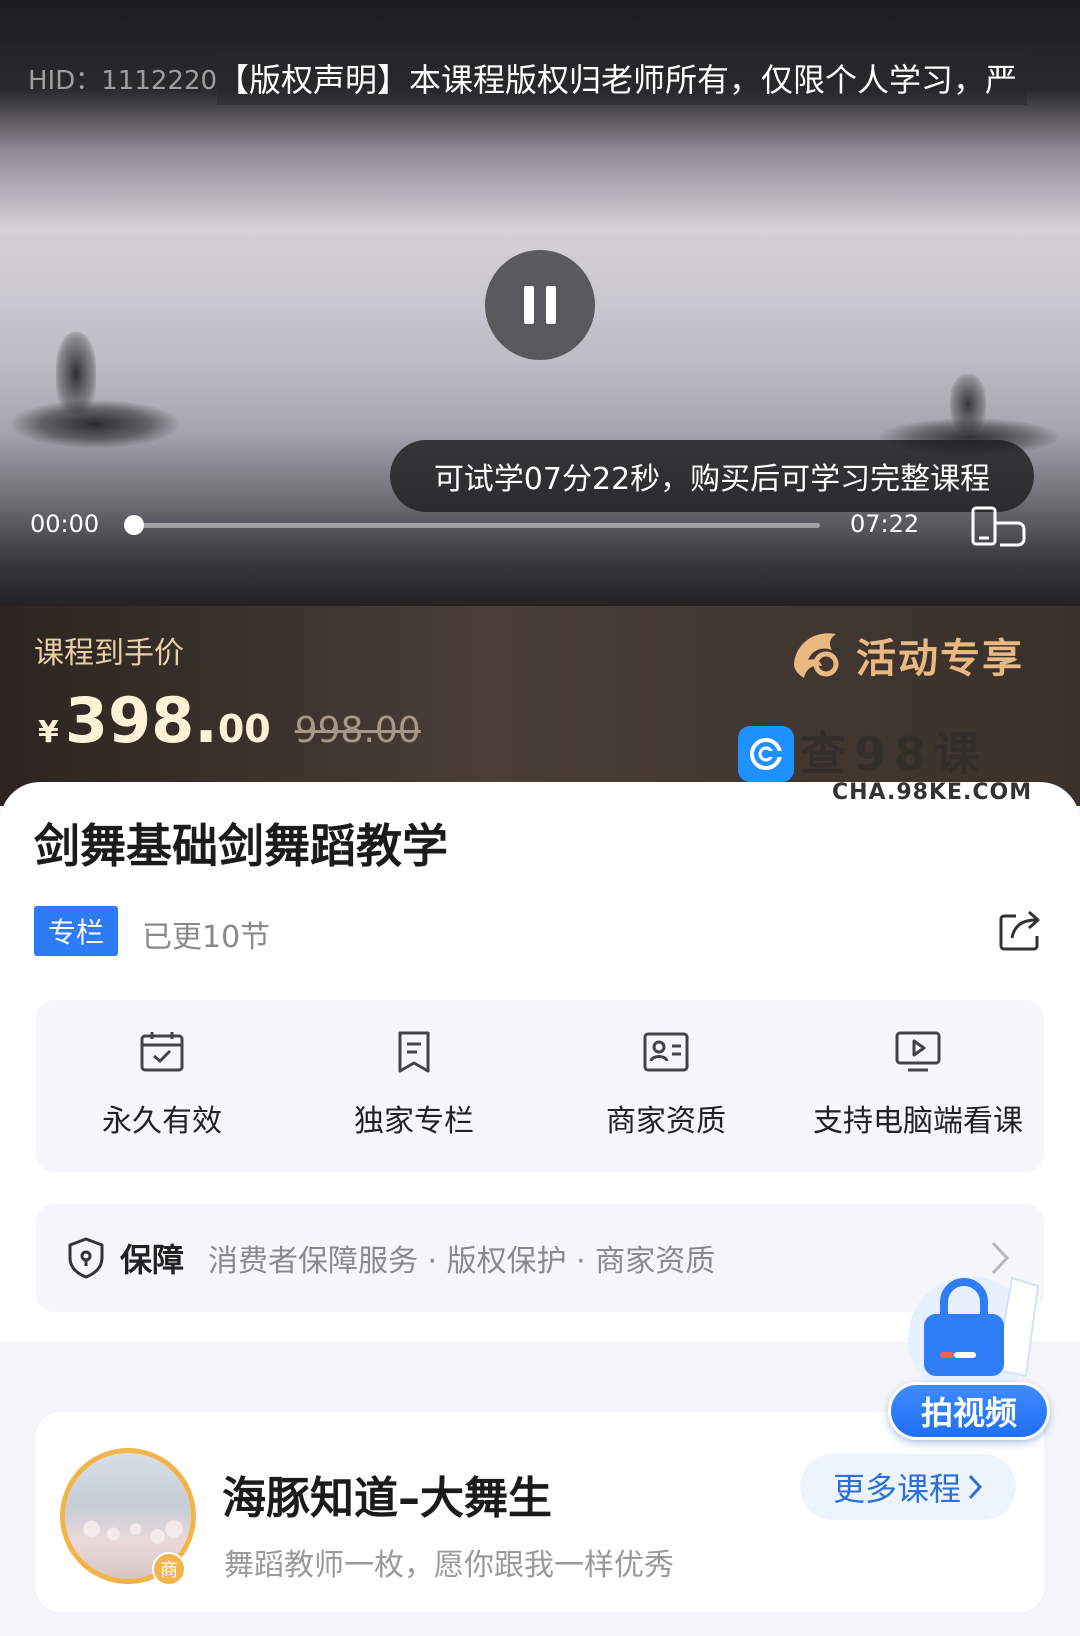  I want to click on camera-bag-icon, so click(974, 1336).